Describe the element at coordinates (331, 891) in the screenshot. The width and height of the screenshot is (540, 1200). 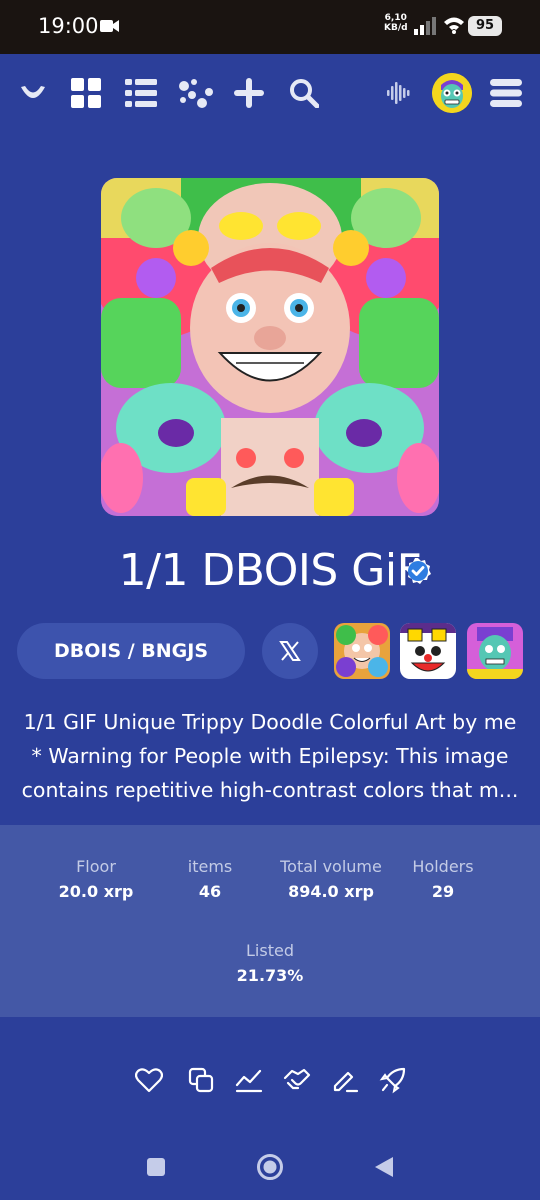
I see `stat-value: 894.0 xrp` at that location.